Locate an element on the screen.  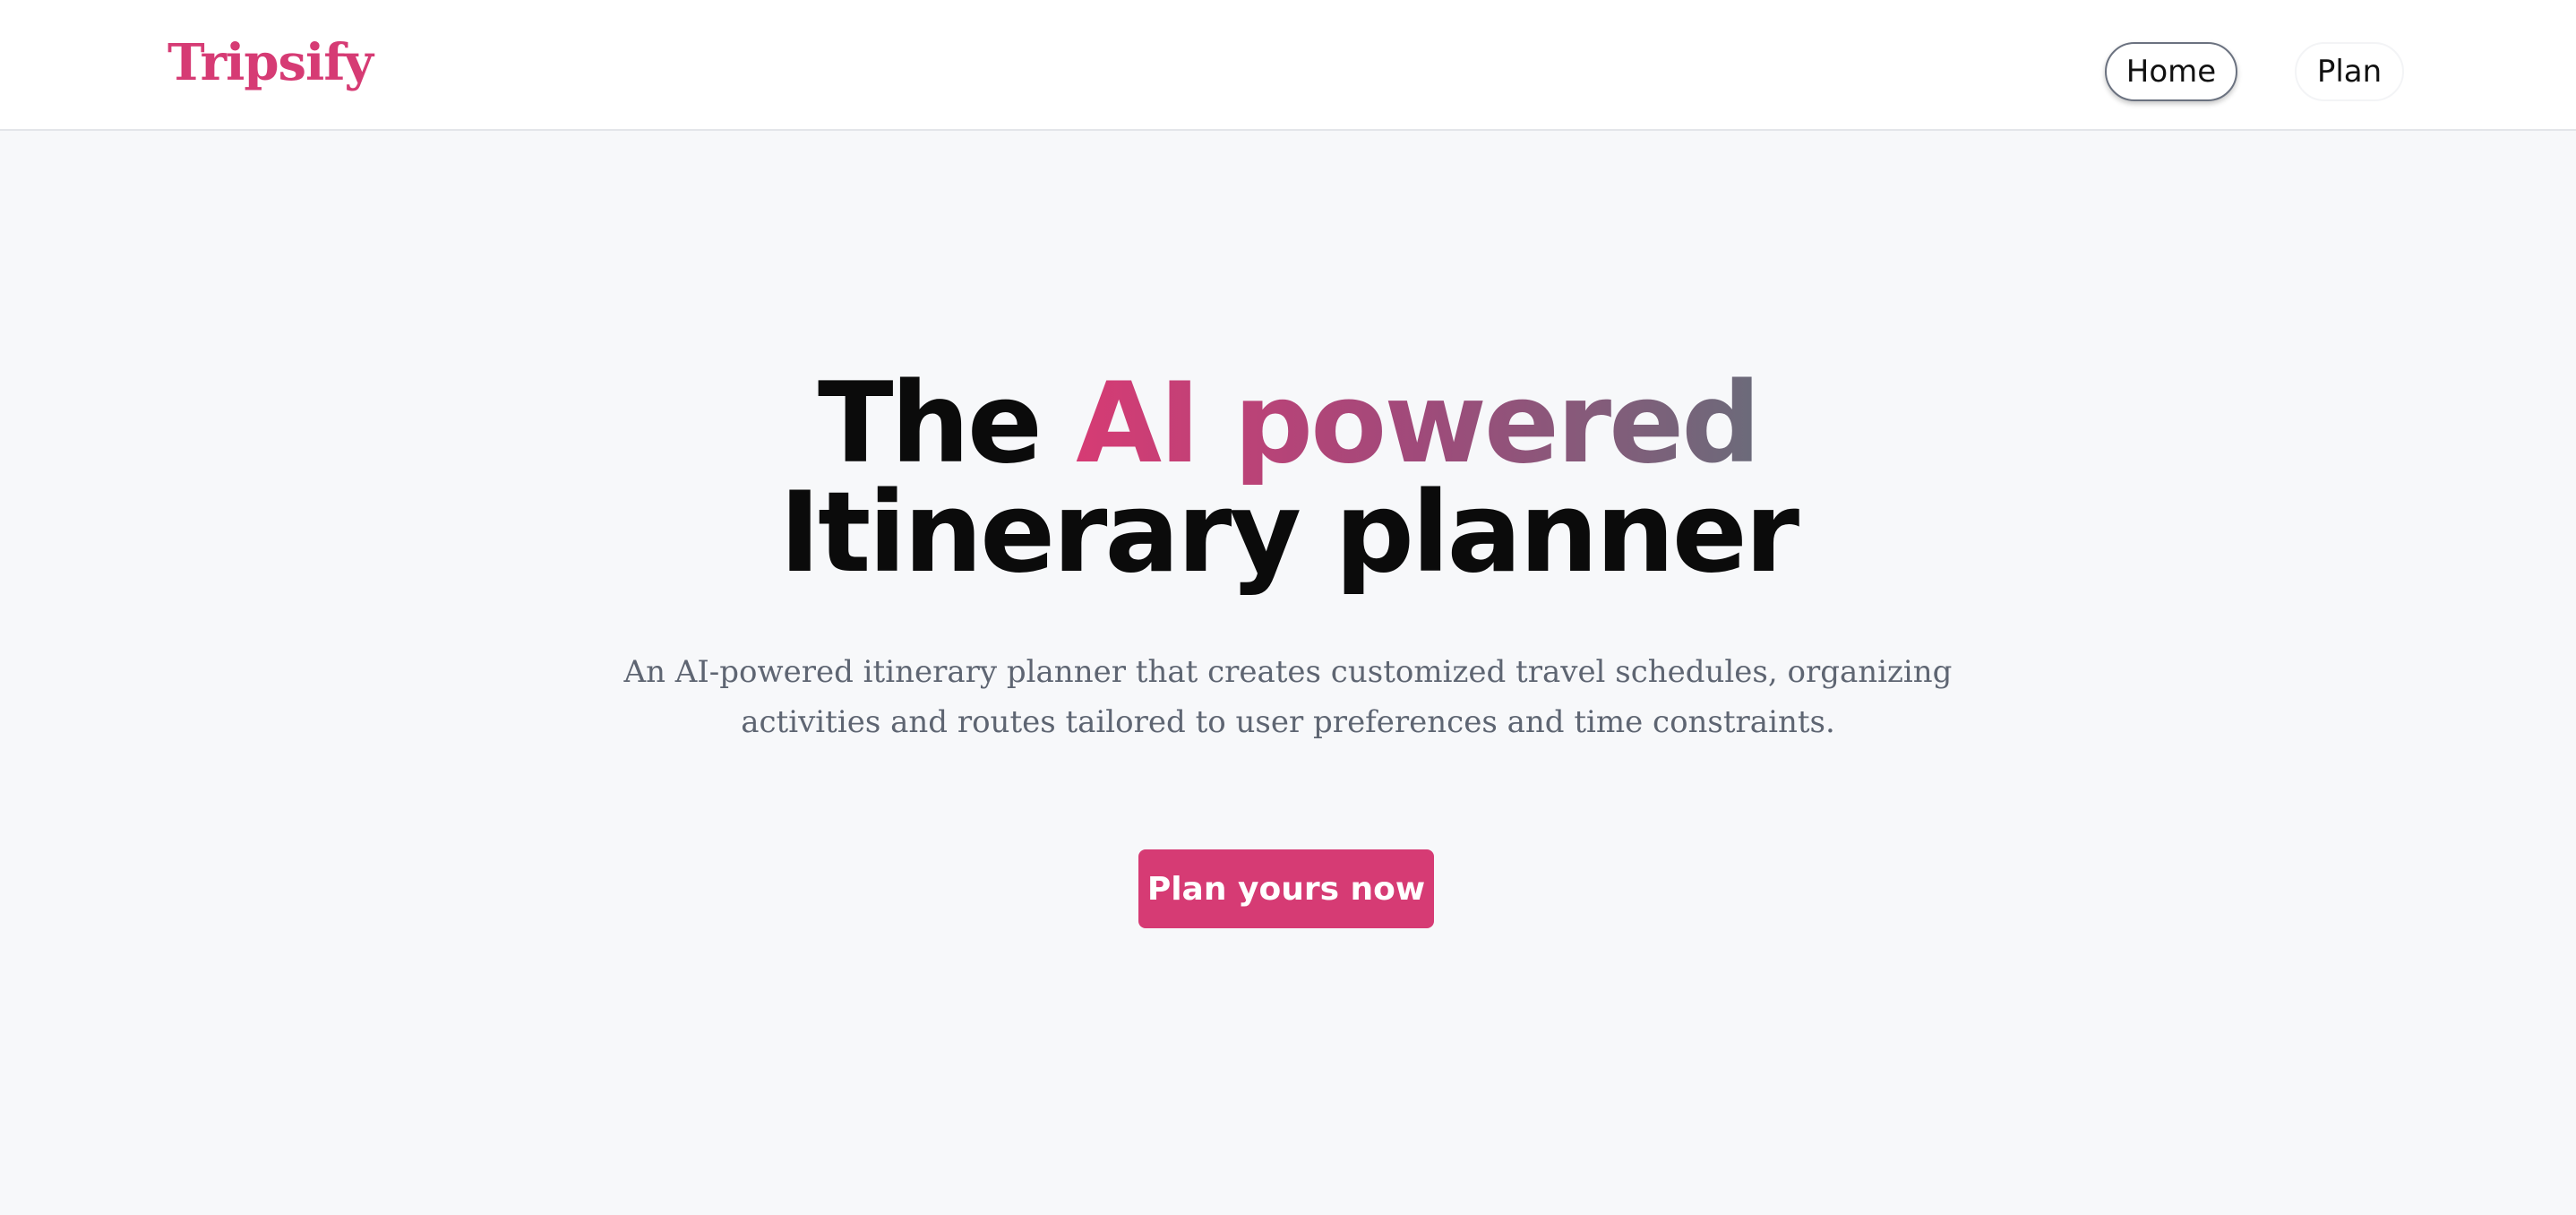
plan-now-button: Plan yours now is located at coordinates (1286, 888).